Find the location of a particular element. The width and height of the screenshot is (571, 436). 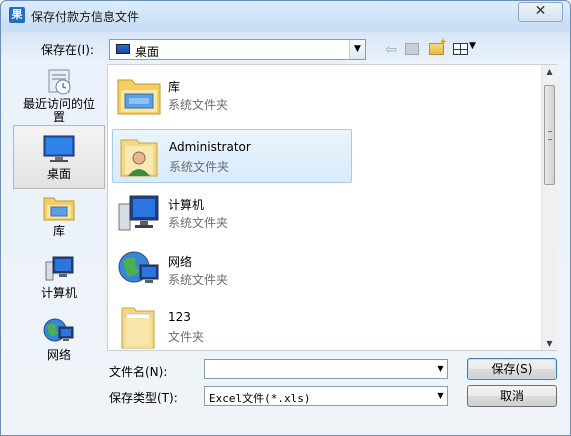

vertical-scrollbar: ▲ ▼ is located at coordinates (549, 207).